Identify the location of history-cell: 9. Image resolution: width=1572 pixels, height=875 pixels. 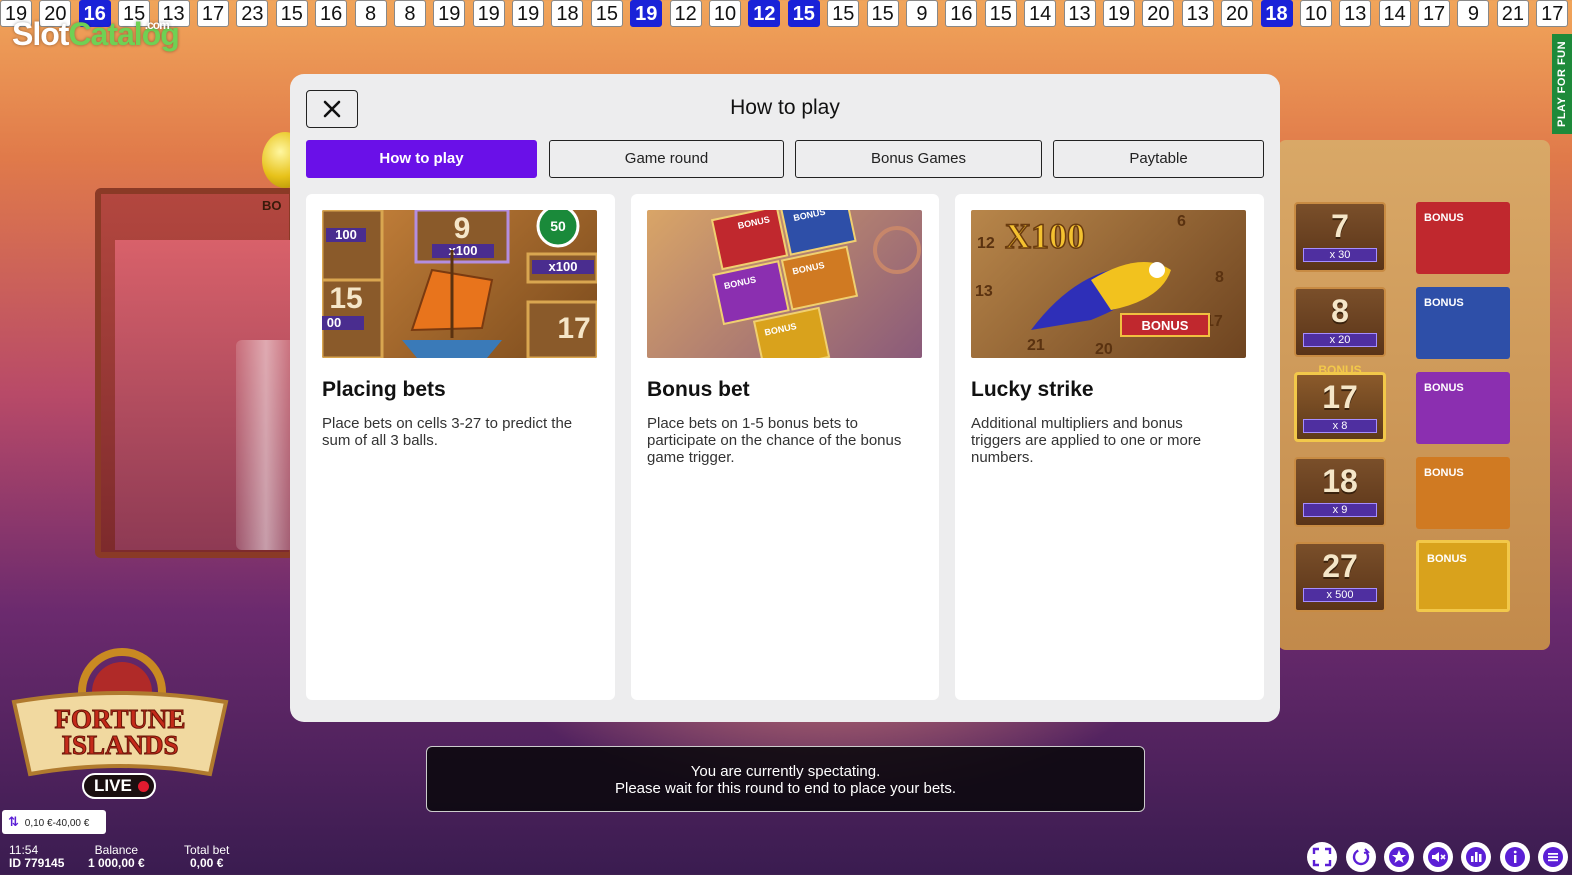
(1473, 13).